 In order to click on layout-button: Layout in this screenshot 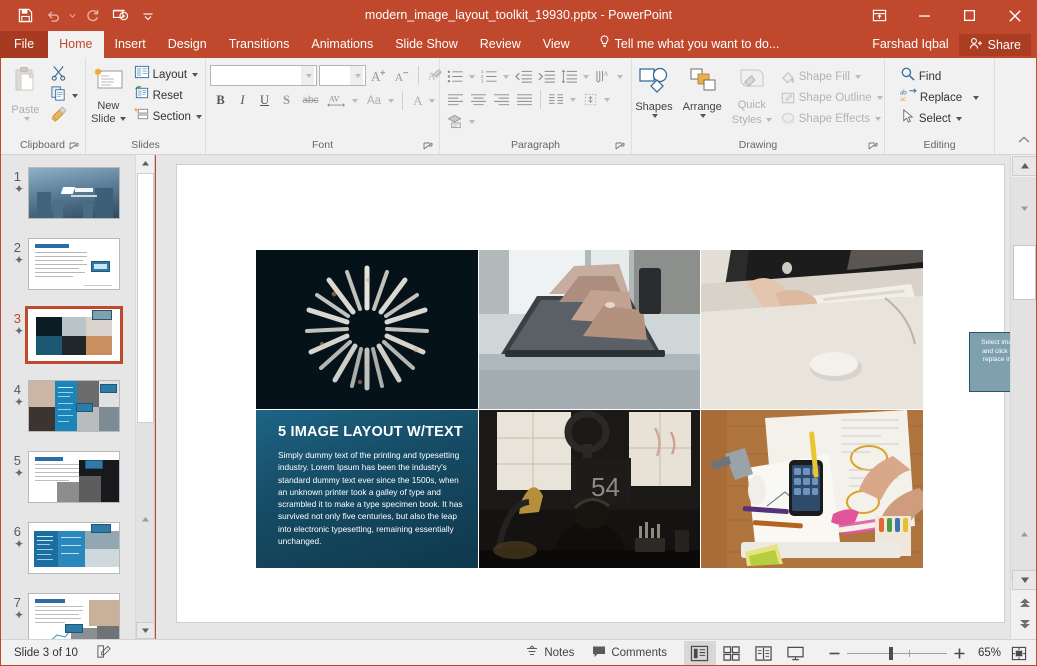, I will do `click(168, 74)`.